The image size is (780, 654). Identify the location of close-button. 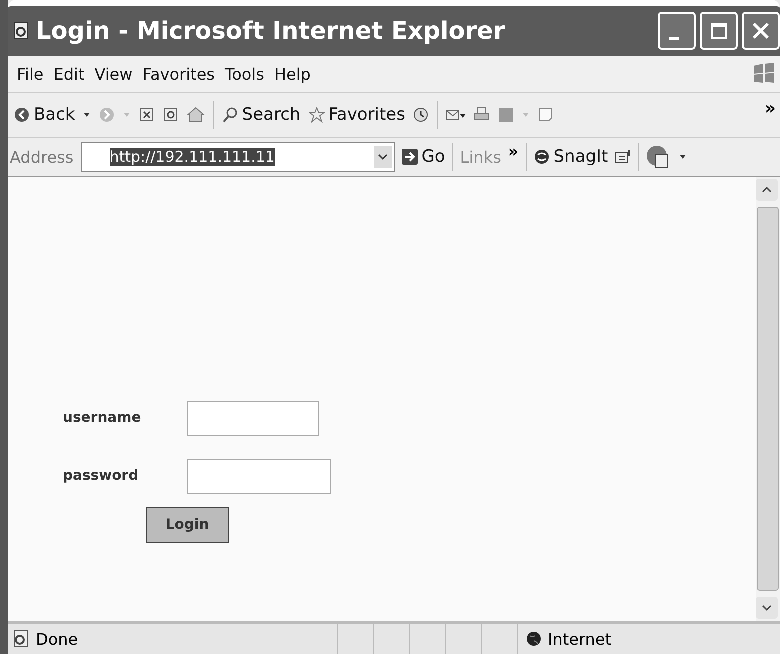
(761, 31).